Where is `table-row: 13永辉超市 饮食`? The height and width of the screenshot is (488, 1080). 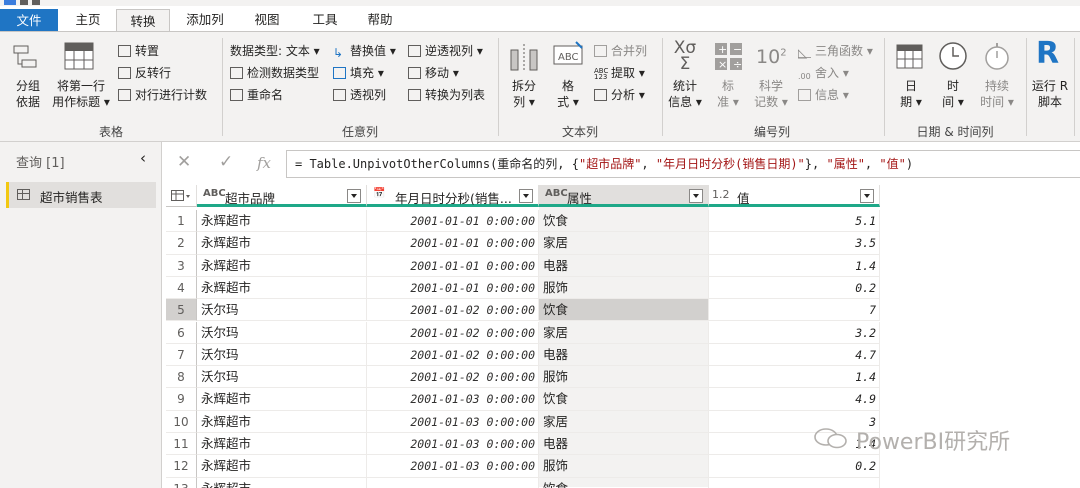
table-row: 13永辉超市 饮食 is located at coordinates (523, 482).